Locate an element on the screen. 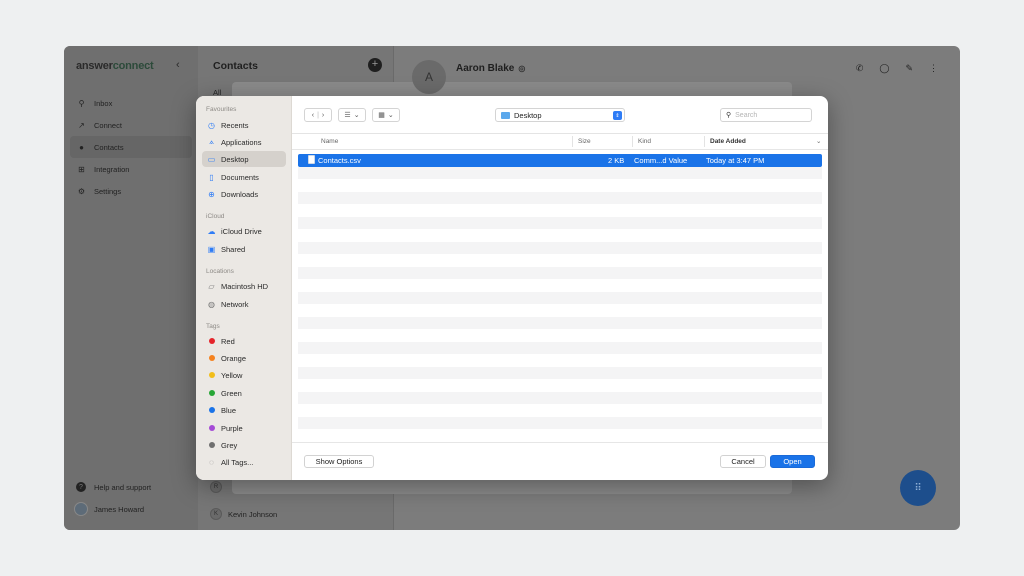 Image resolution: width=1024 pixels, height=576 pixels. gear-icon: ⚙ is located at coordinates (81, 191).